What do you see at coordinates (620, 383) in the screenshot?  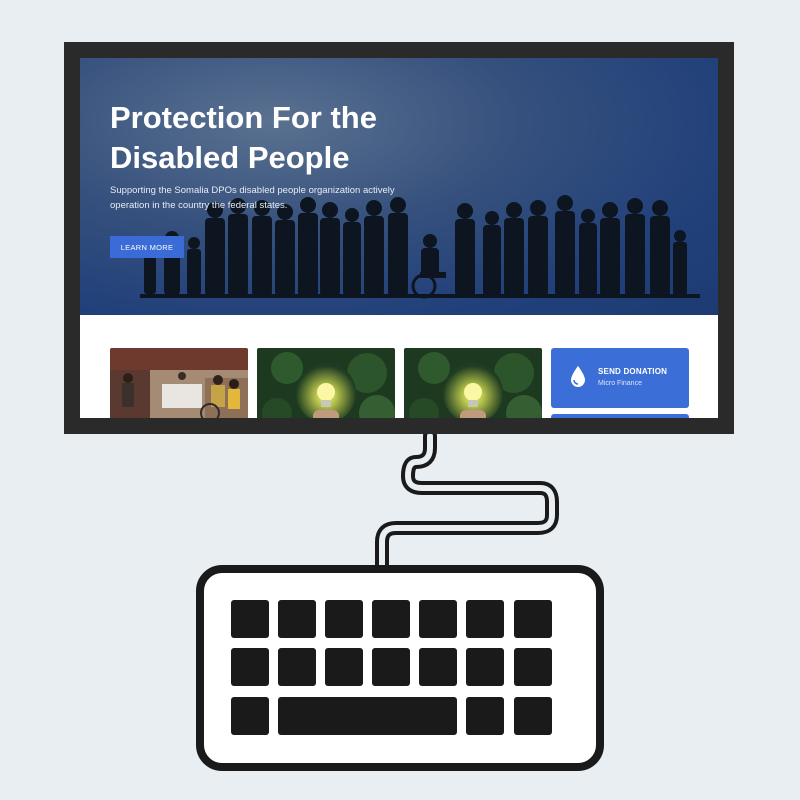 I see `donation-subtitle: Micro Finance` at bounding box center [620, 383].